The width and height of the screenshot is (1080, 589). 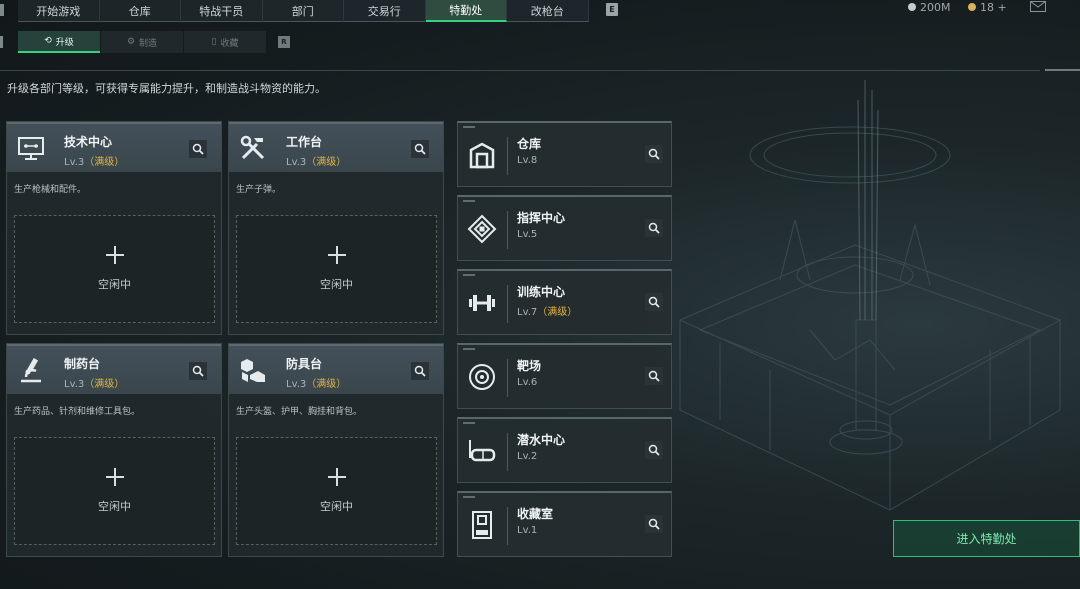 I want to click on enter-special-service-button: 进入特勤处, so click(x=986, y=538).